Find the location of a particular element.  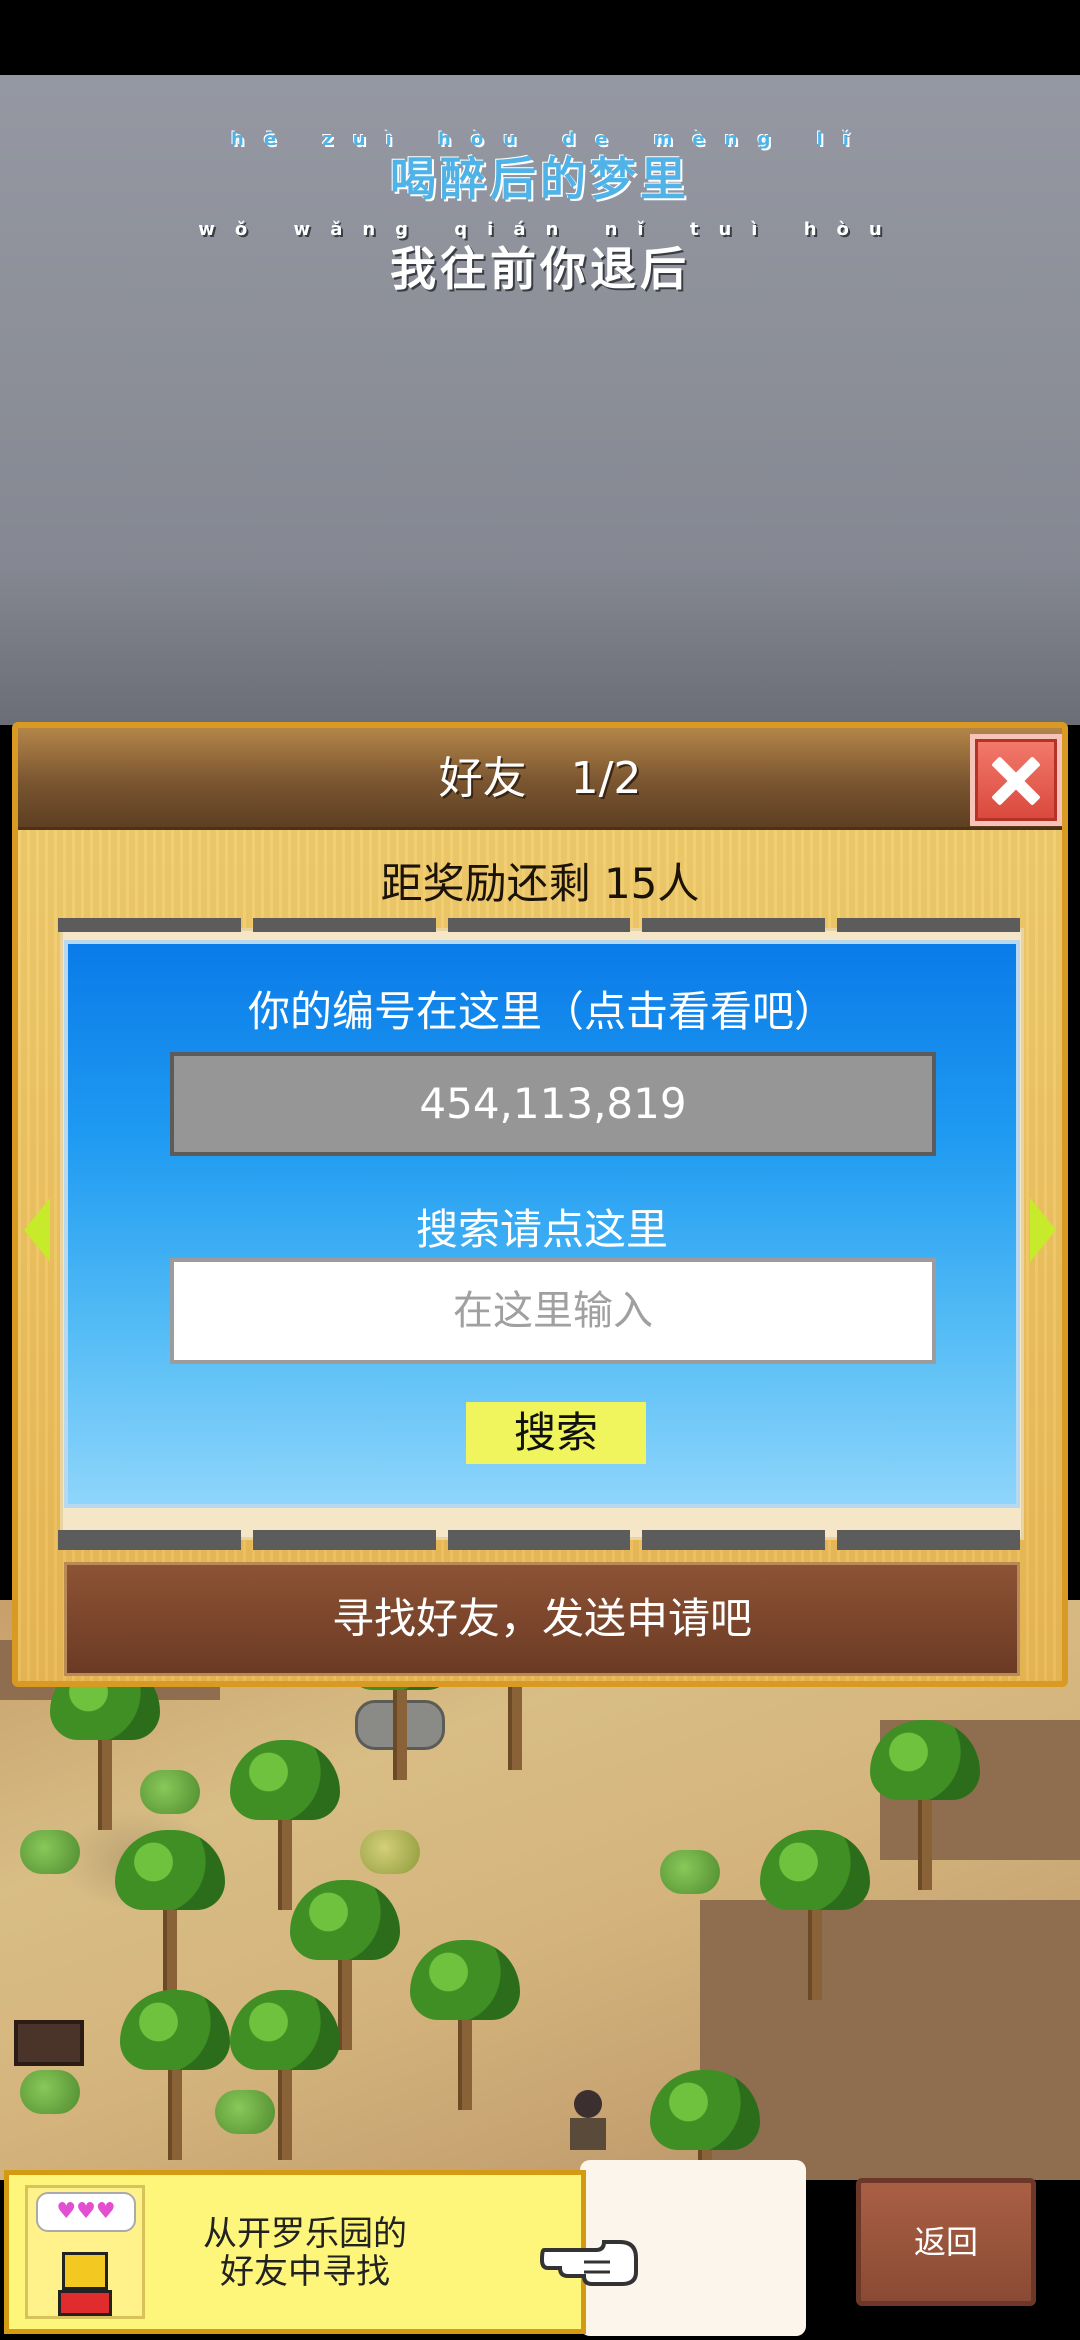

lyric-line-1: hē zuì hòu de mèng lǐ 喝醉后的梦里 is located at coordinates (540, 167).